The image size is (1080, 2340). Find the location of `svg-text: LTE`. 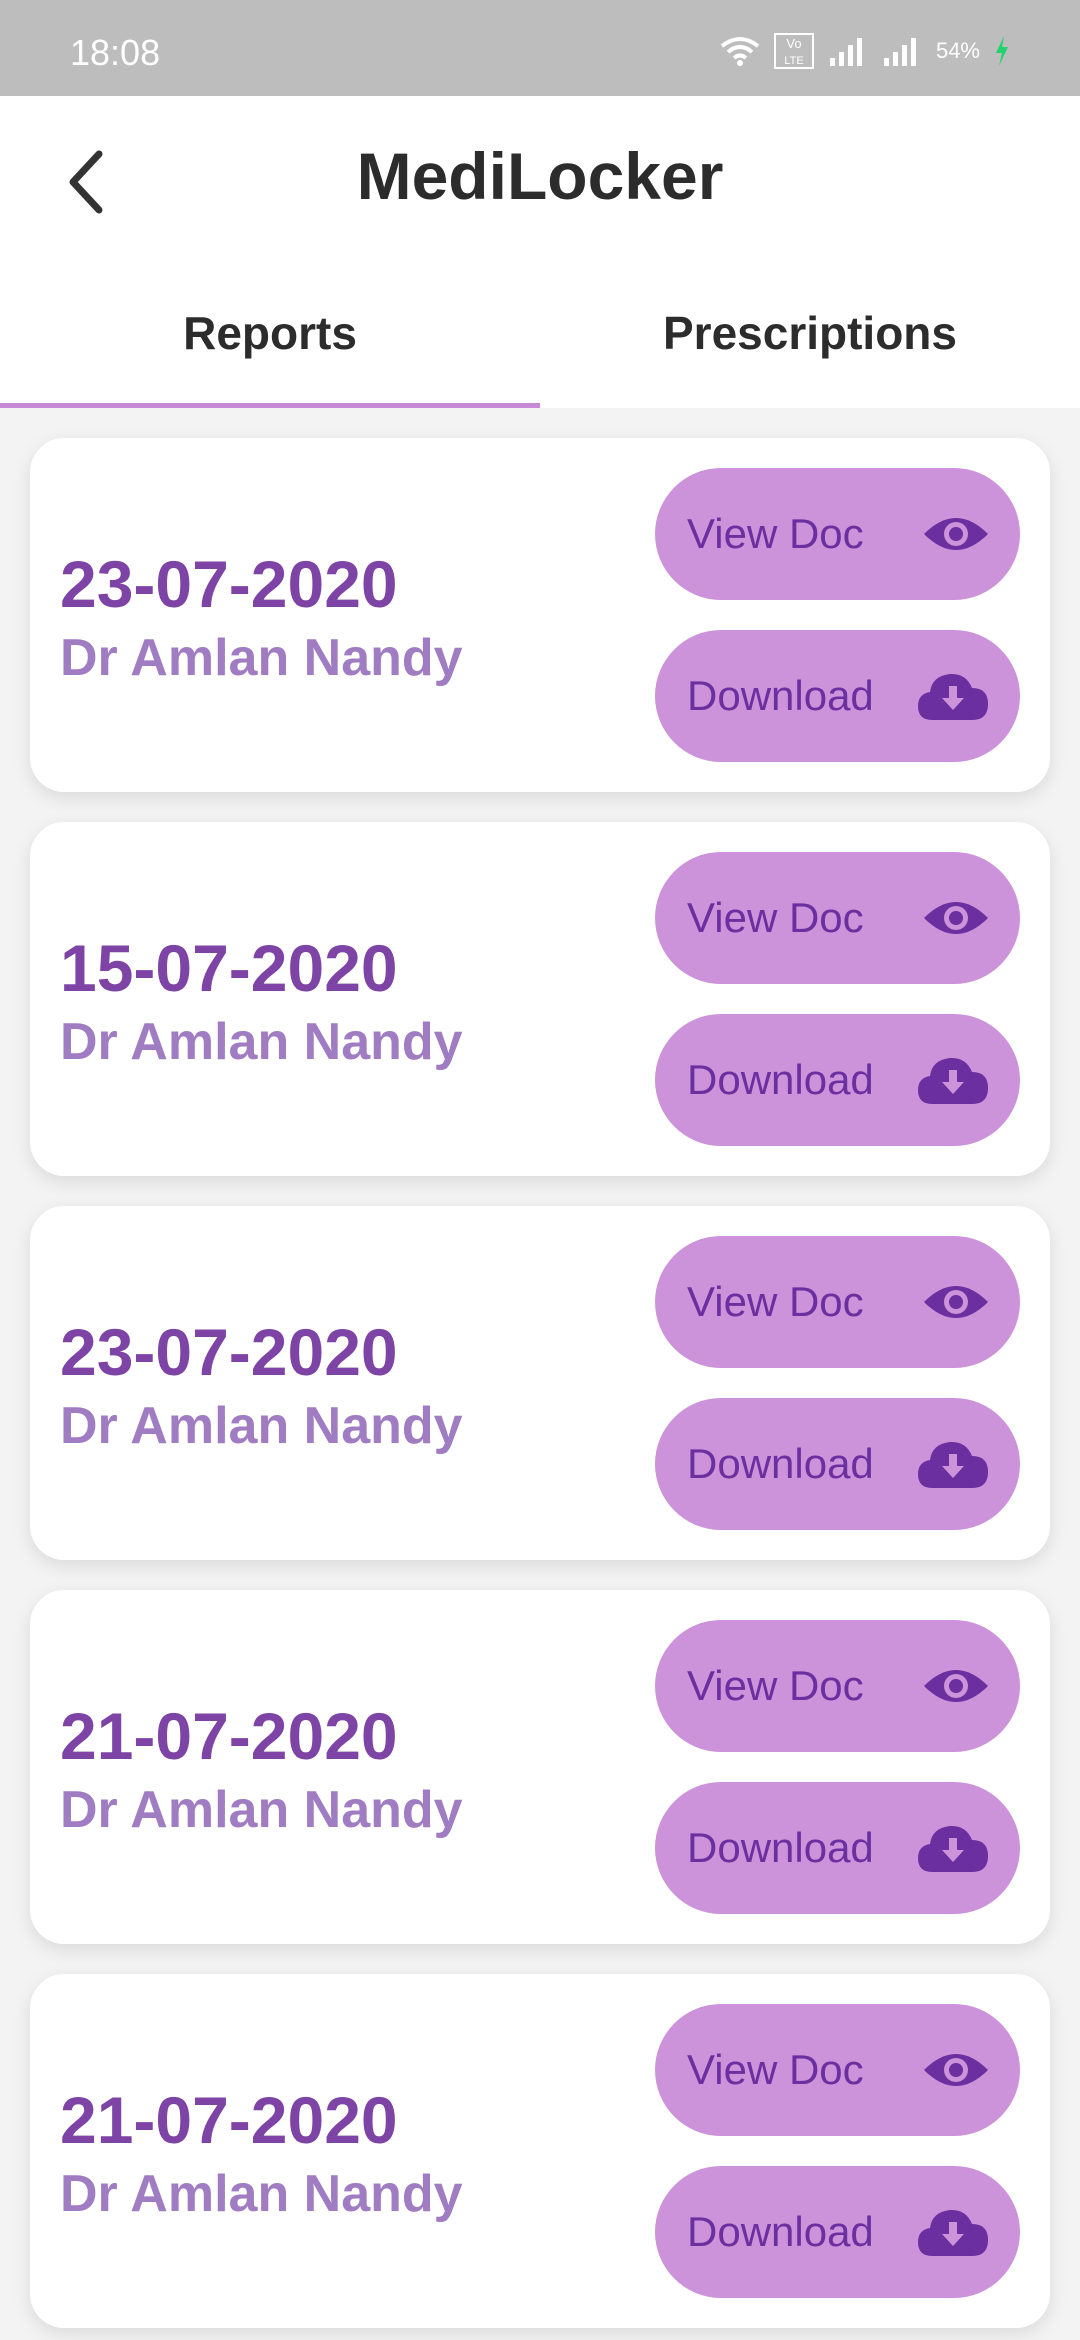

svg-text: LTE is located at coordinates (793, 61).